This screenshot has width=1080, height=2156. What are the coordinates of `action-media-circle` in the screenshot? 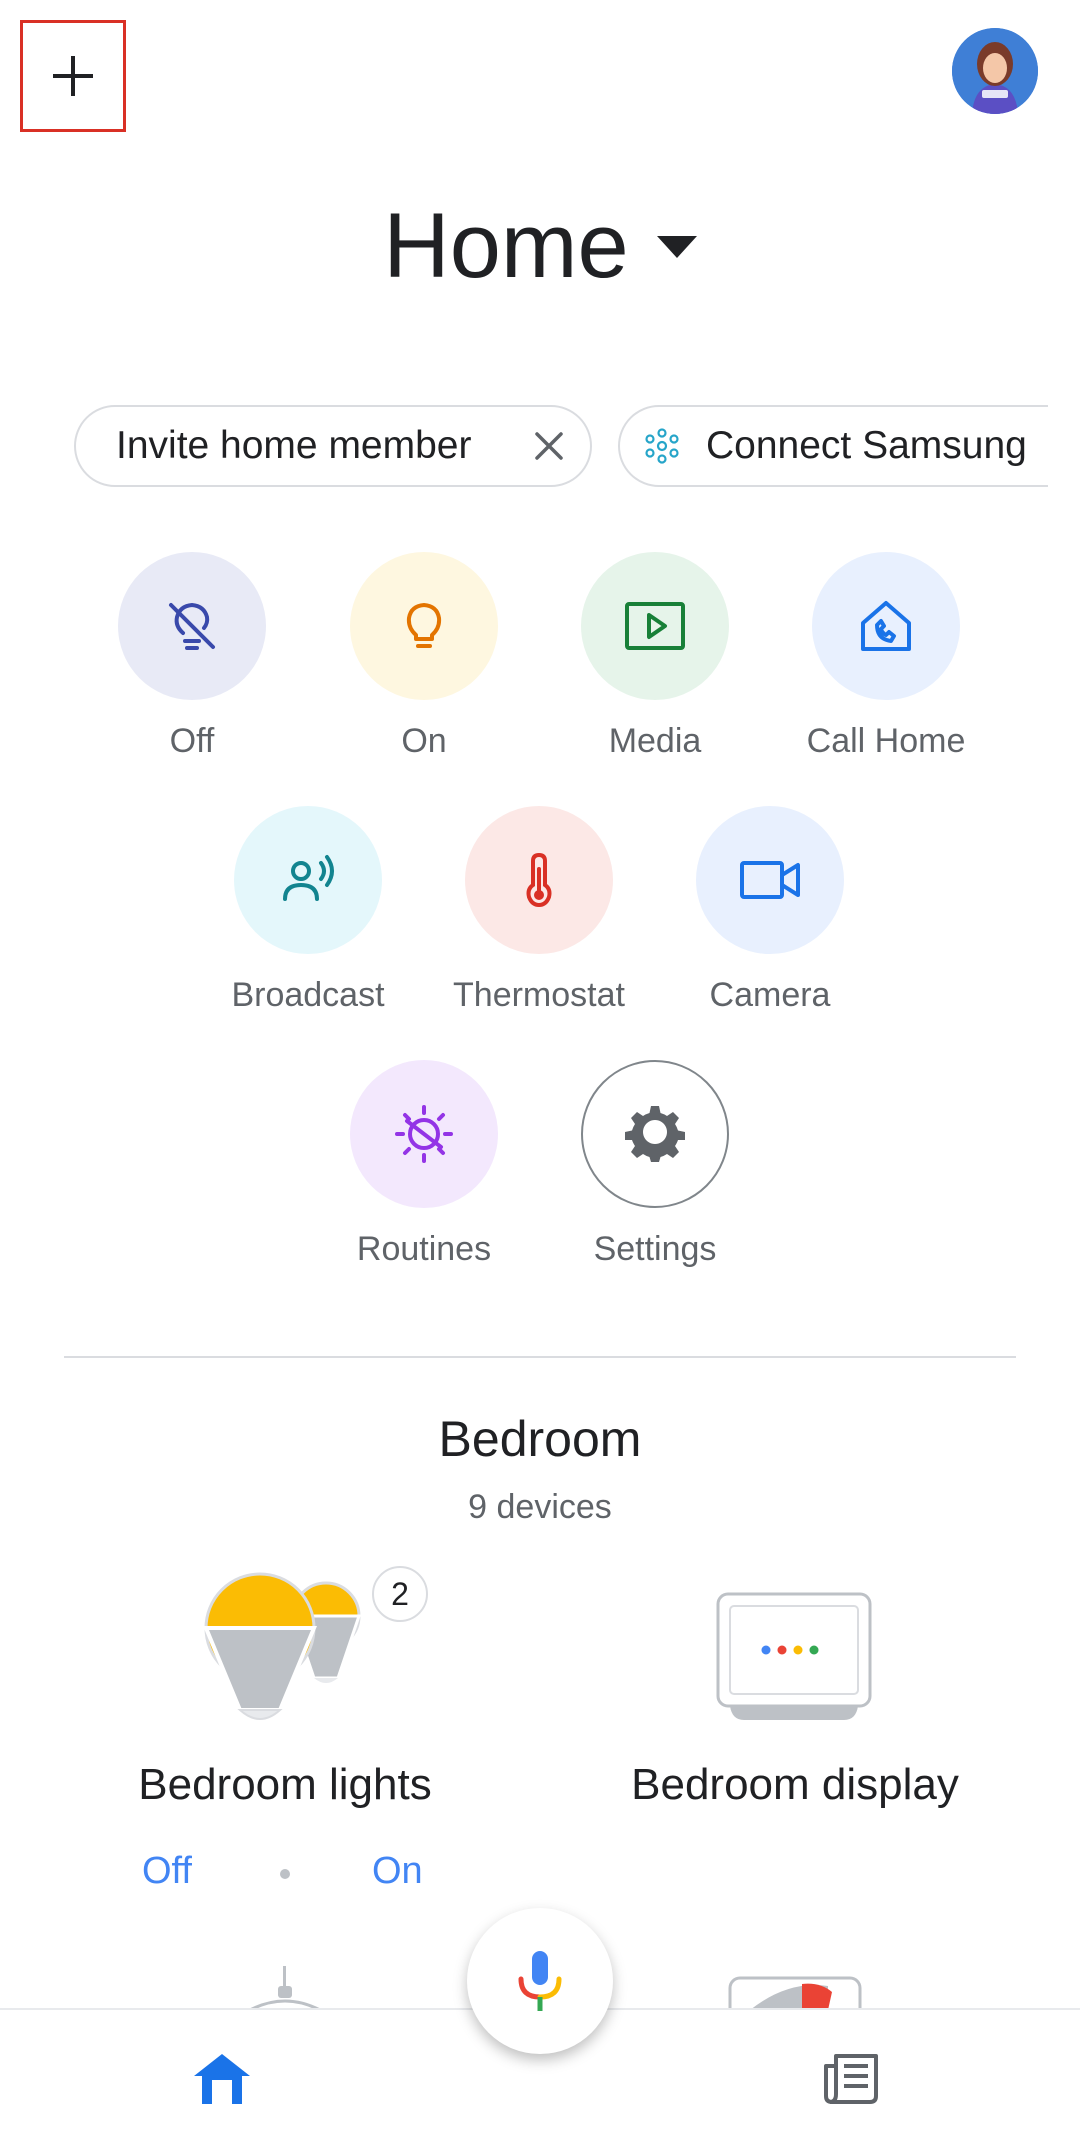 It's located at (655, 626).